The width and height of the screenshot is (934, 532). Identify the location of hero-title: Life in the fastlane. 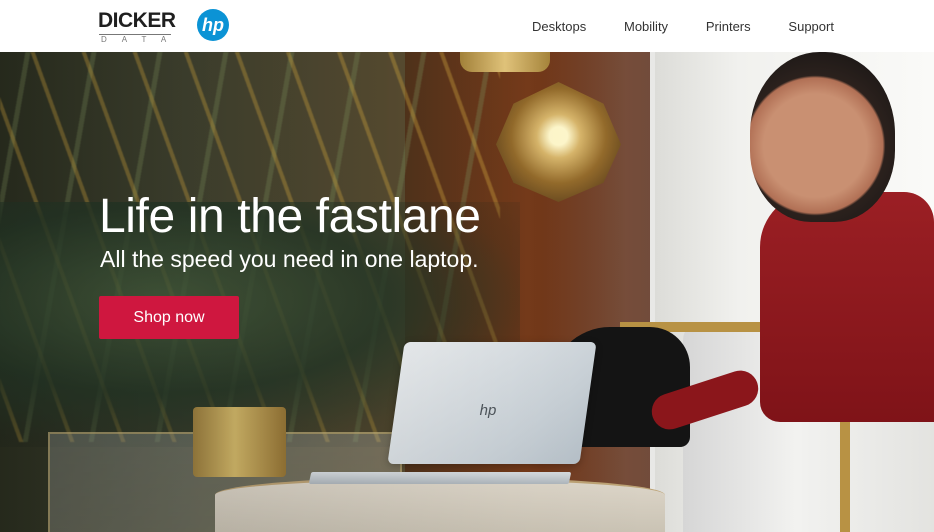
(290, 216).